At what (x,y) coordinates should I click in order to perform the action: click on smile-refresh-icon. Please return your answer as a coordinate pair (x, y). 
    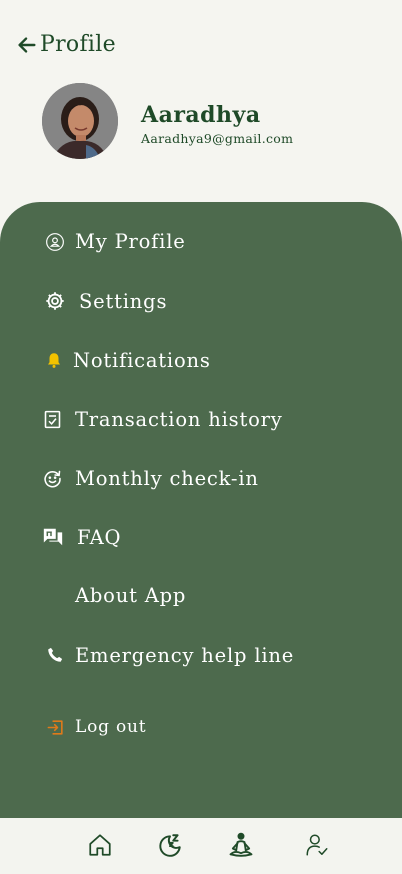
    Looking at the image, I should click on (52, 478).